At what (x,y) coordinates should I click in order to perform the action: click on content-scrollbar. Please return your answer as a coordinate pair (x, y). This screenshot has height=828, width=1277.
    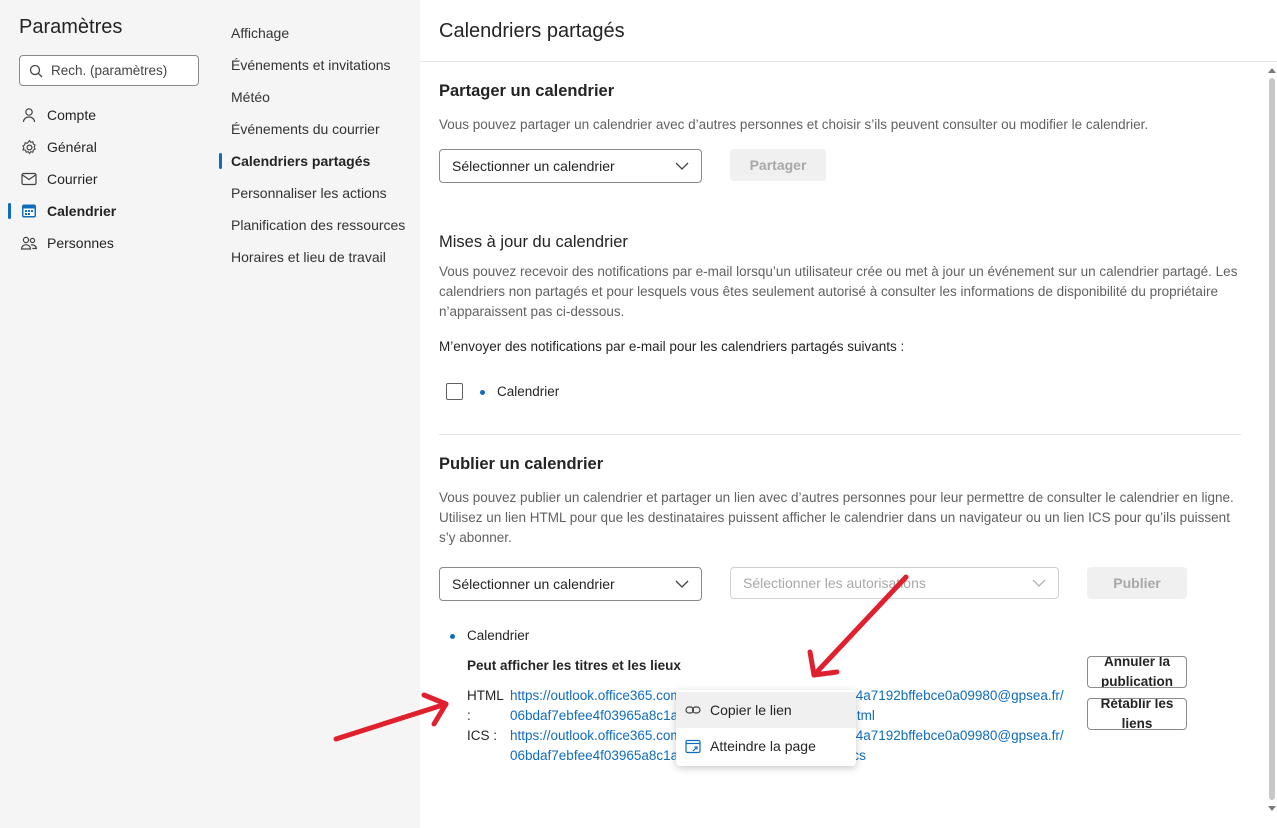
    Looking at the image, I should click on (1271, 445).